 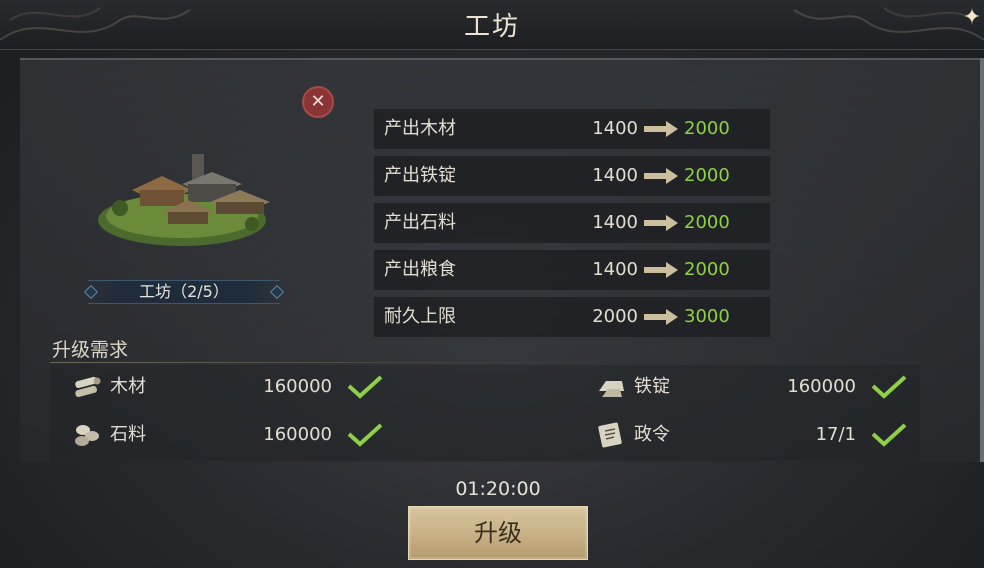 What do you see at coordinates (420, 316) in the screenshot?
I see `stat-label: 耐久上限` at bounding box center [420, 316].